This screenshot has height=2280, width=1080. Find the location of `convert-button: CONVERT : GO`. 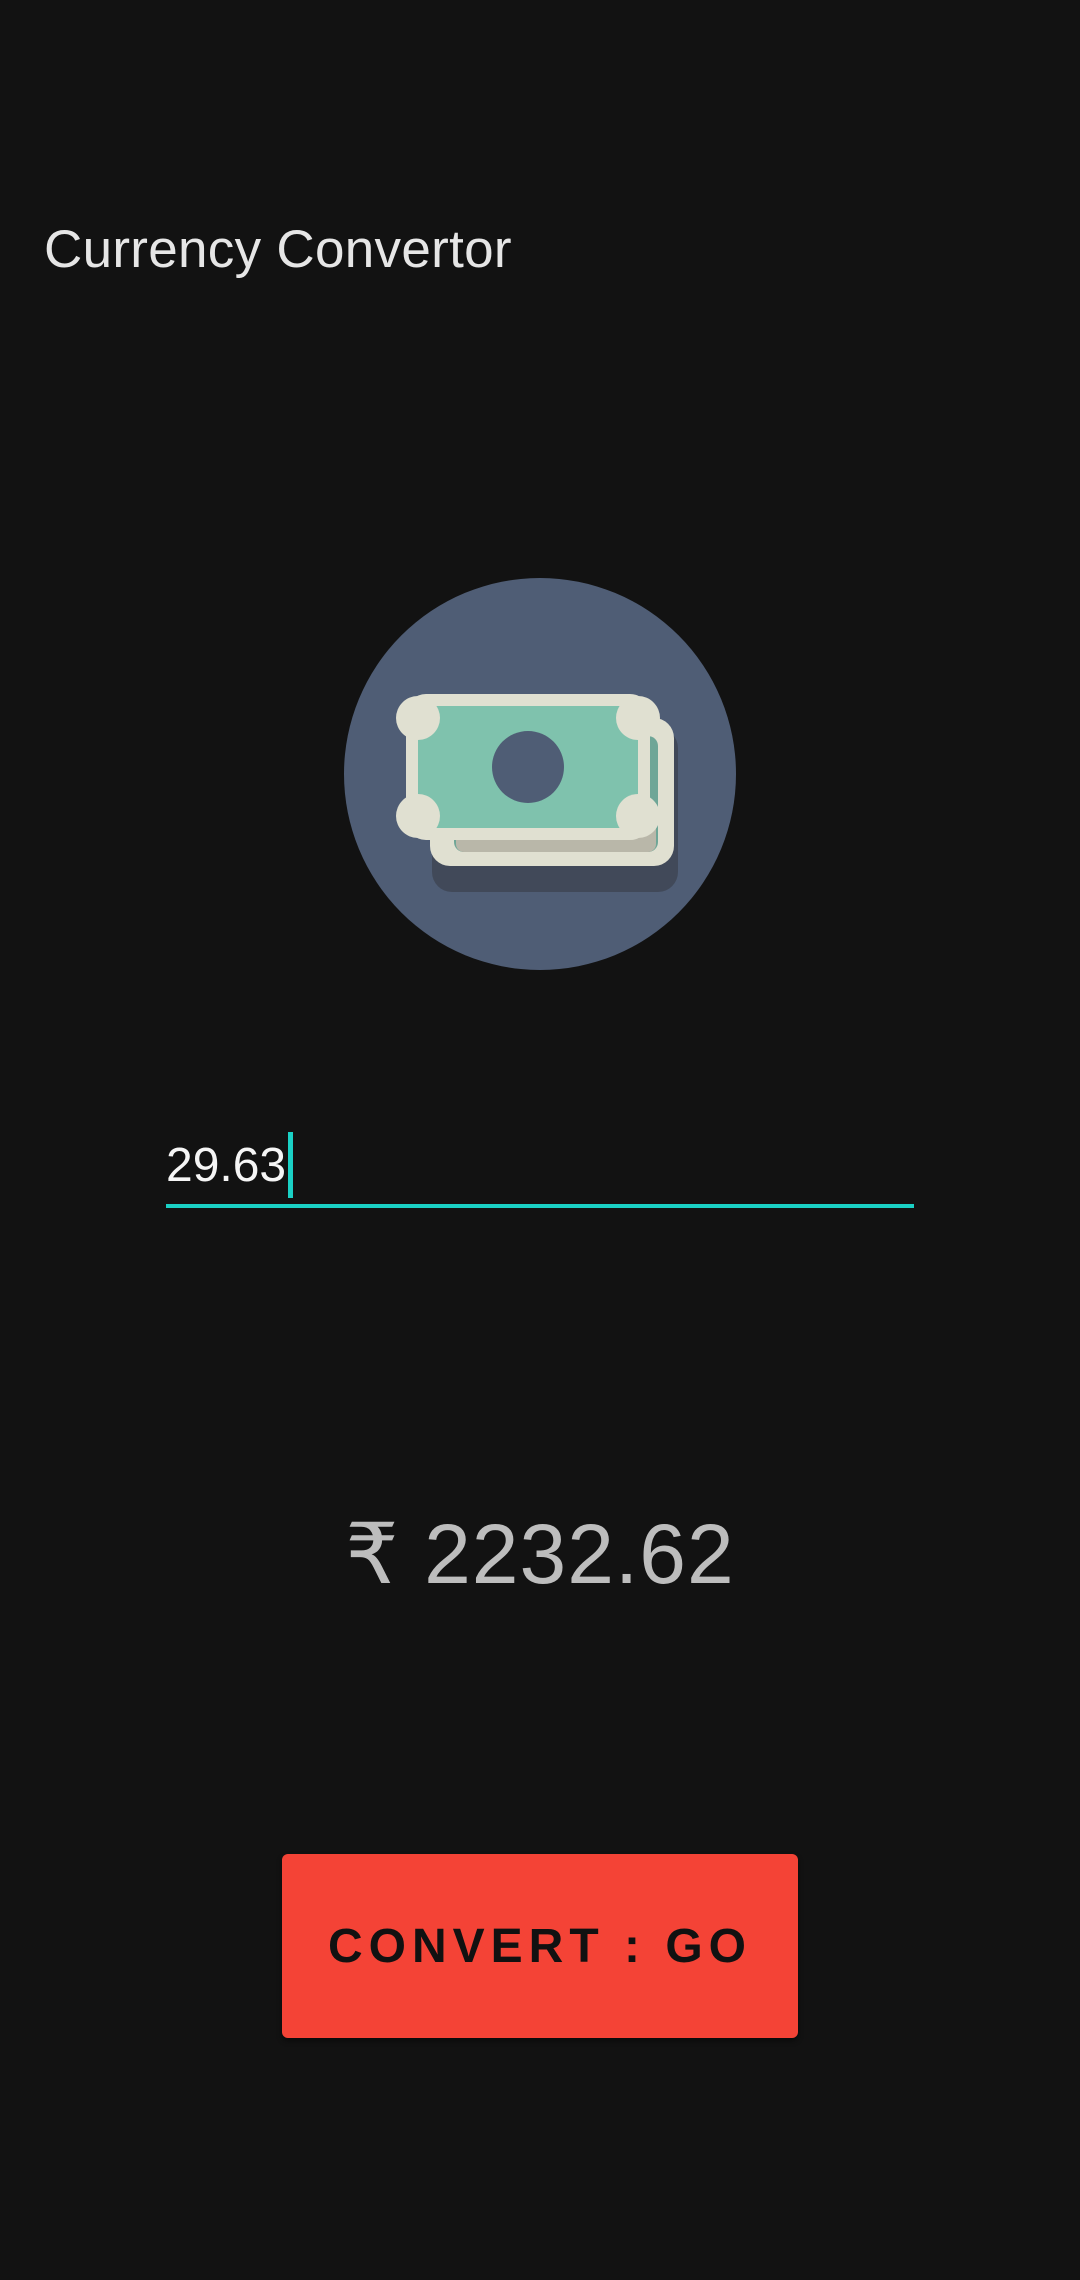

convert-button: CONVERT : GO is located at coordinates (540, 1946).